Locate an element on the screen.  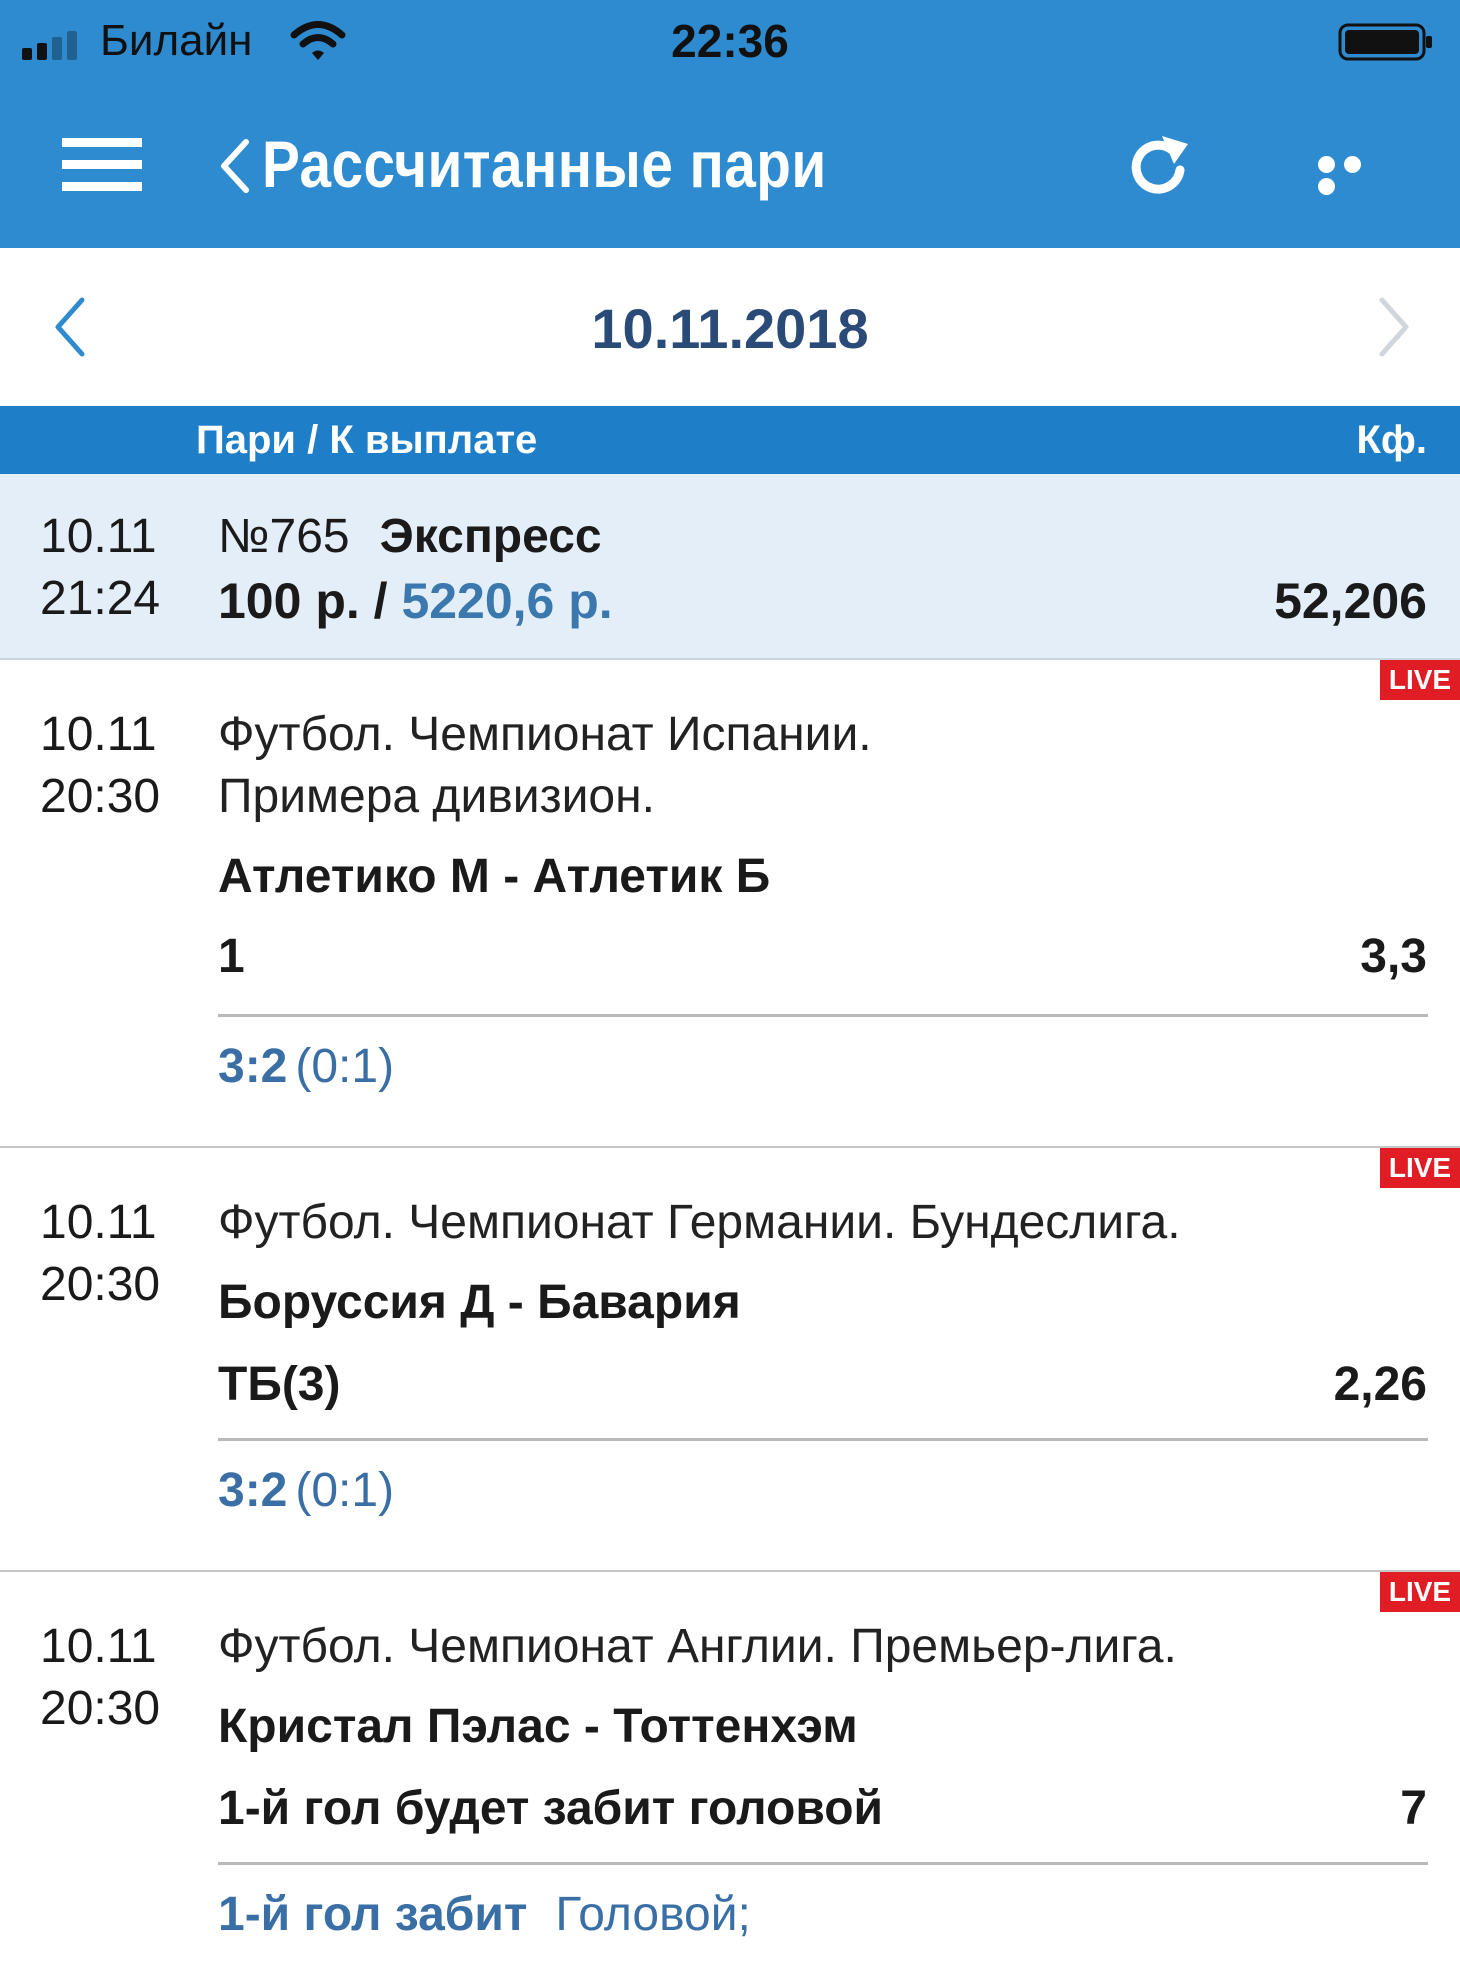
date-selector: 10.11.2018 is located at coordinates (730, 327).